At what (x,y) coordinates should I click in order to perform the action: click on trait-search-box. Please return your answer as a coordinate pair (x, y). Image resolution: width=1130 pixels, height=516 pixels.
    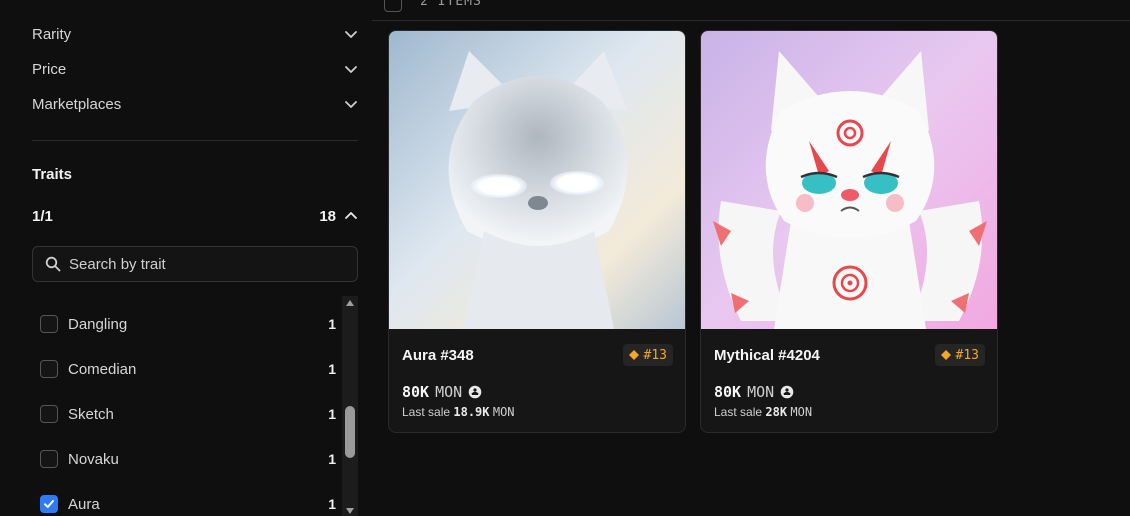
    Looking at the image, I should click on (195, 264).